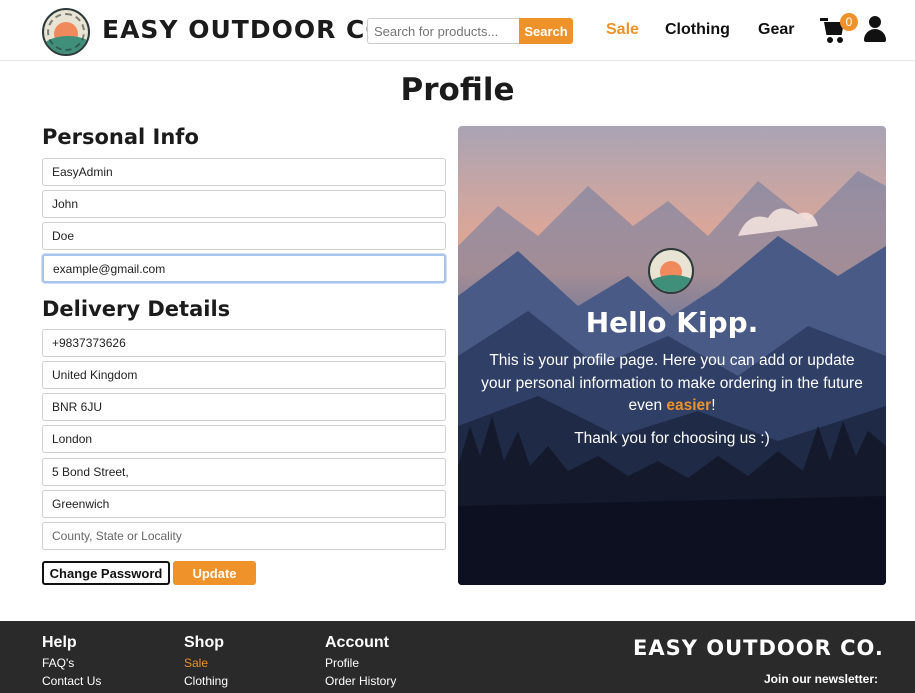  I want to click on first-name-field, so click(244, 204).